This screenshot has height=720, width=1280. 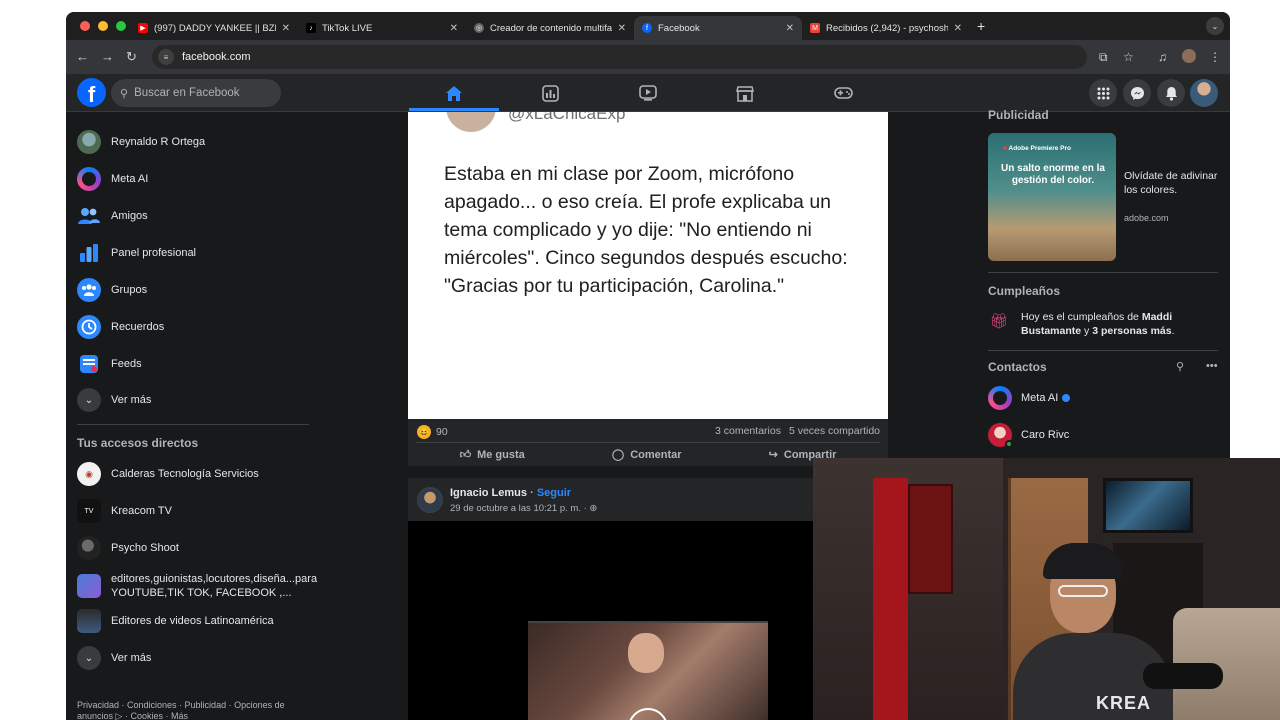 I want to click on sidebar-item-memories: Recuerdos, so click(x=194, y=327).